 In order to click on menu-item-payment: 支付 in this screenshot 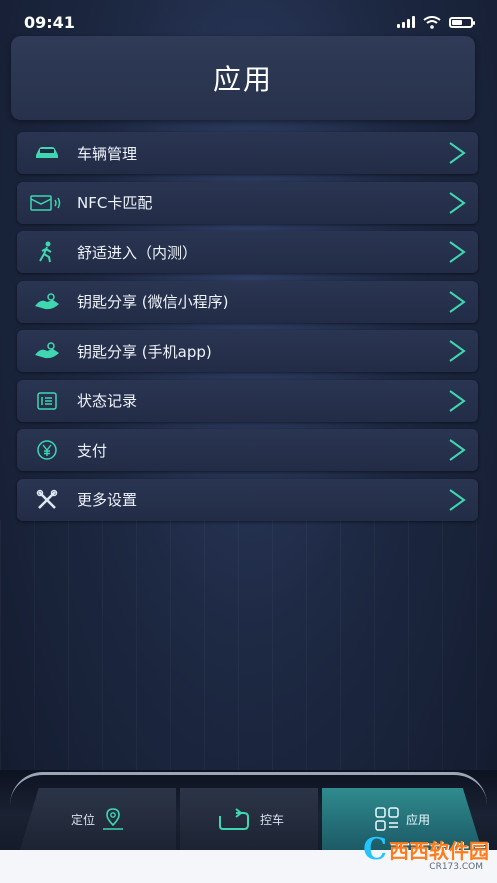, I will do `click(247, 450)`.